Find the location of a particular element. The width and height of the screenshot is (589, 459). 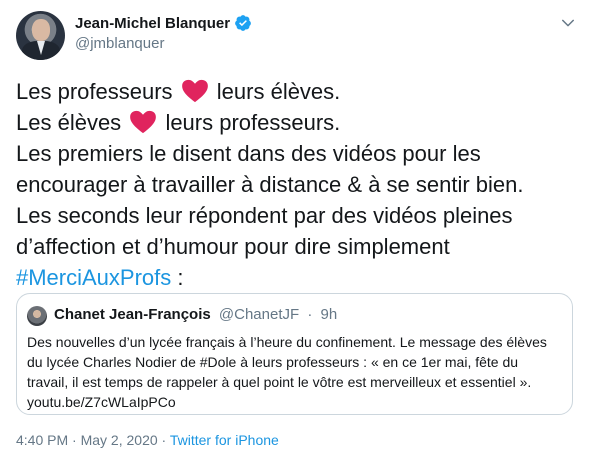

tweet-timestamp: 4:40 PM is located at coordinates (42, 440).